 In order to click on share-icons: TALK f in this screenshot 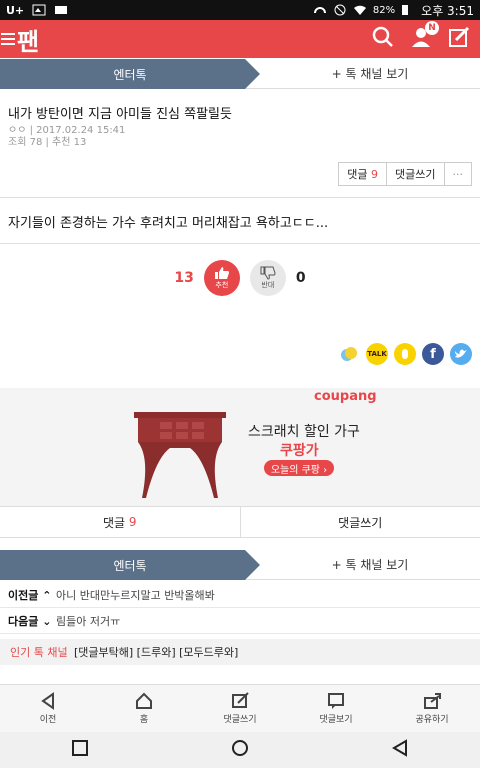, I will do `click(405, 354)`.